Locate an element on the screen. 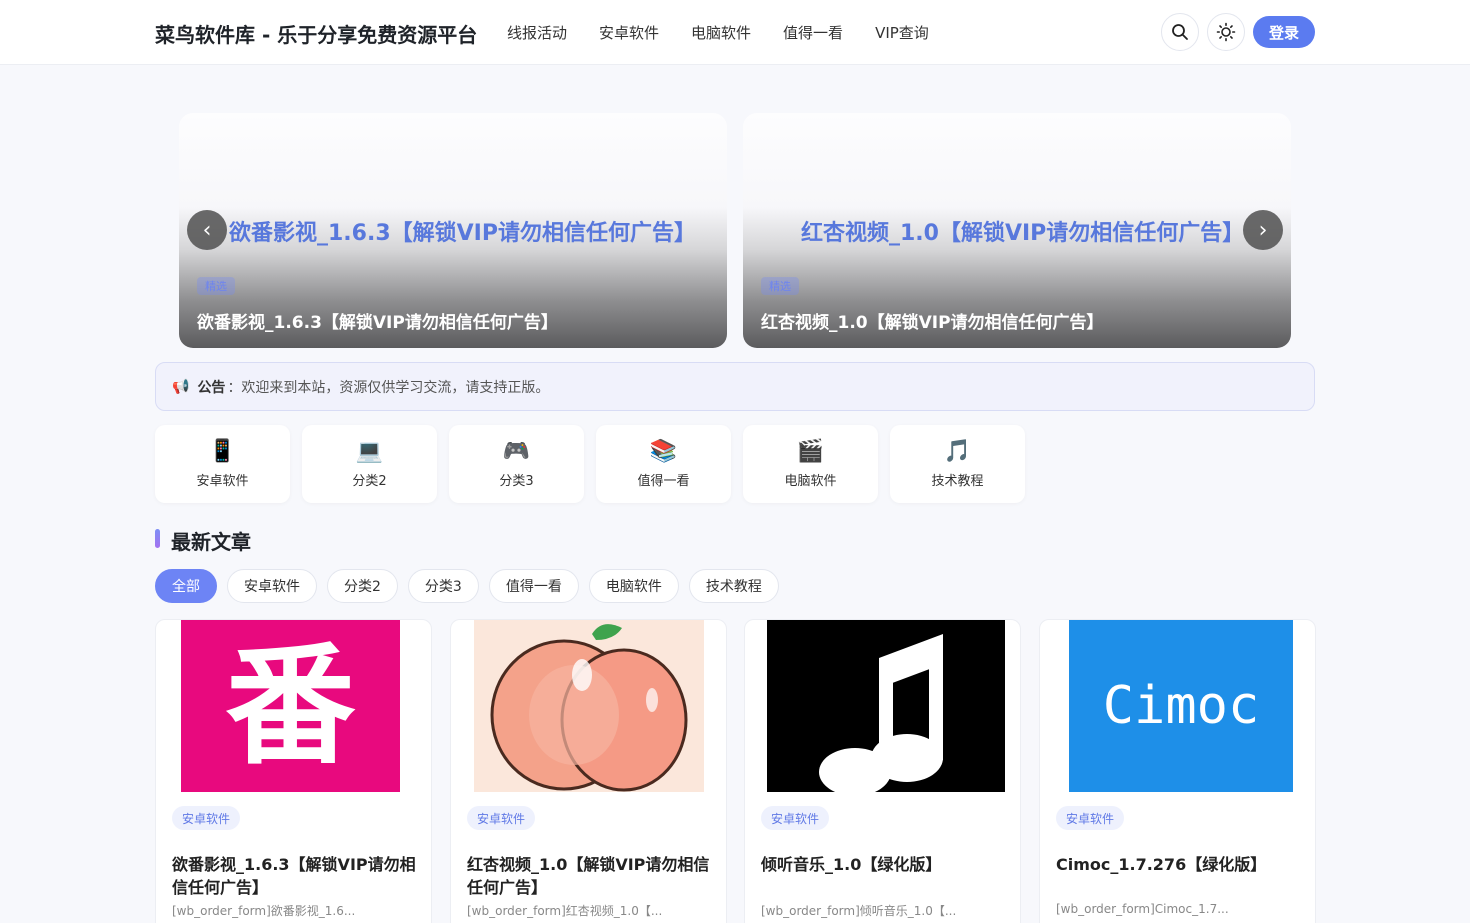 The width and height of the screenshot is (1470, 923). category-name: 分类2 is located at coordinates (369, 481).